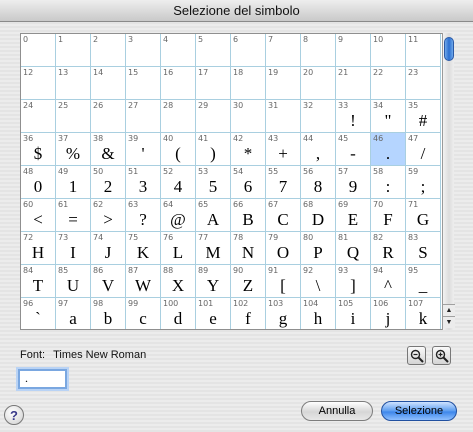  What do you see at coordinates (213, 83) in the screenshot?
I see `symbol-cell: 17` at bounding box center [213, 83].